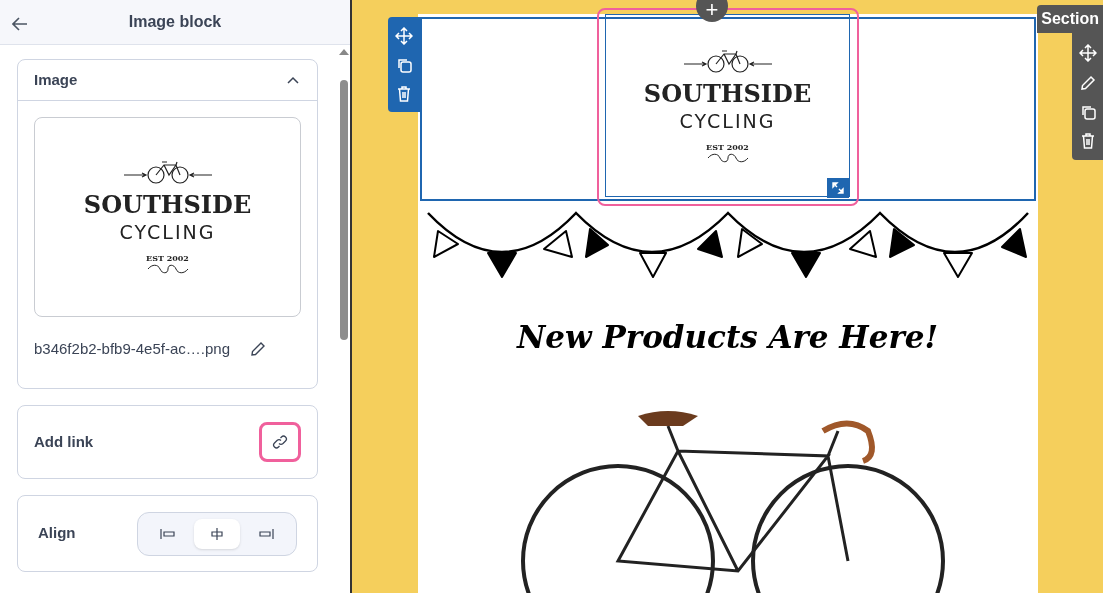 This screenshot has width=1103, height=593. I want to click on section-label: Align, so click(57, 533).